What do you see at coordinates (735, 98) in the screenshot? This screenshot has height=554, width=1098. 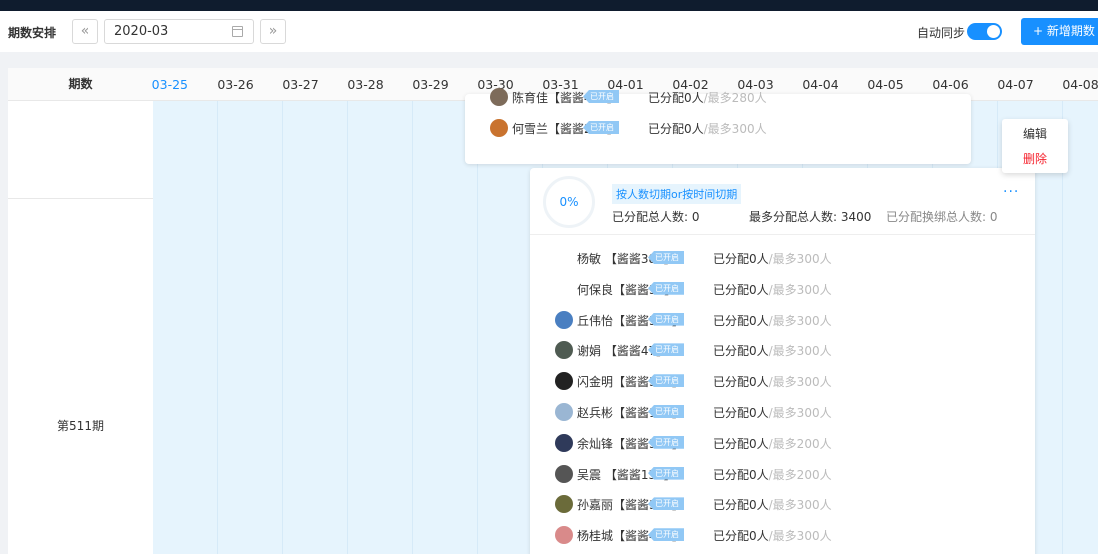 I see `max-value: /最多280人` at bounding box center [735, 98].